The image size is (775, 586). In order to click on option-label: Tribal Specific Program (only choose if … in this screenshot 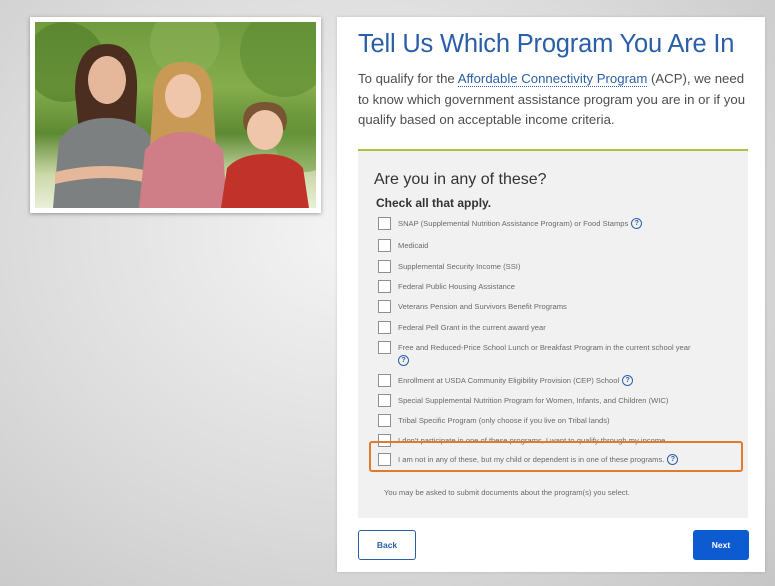, I will do `click(504, 420)`.